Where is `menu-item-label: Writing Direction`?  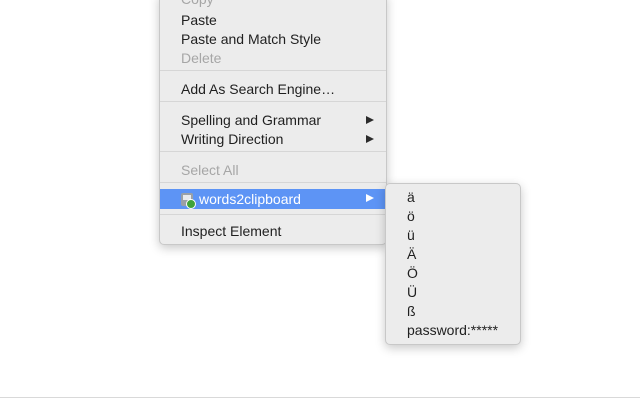 menu-item-label: Writing Direction is located at coordinates (232, 139).